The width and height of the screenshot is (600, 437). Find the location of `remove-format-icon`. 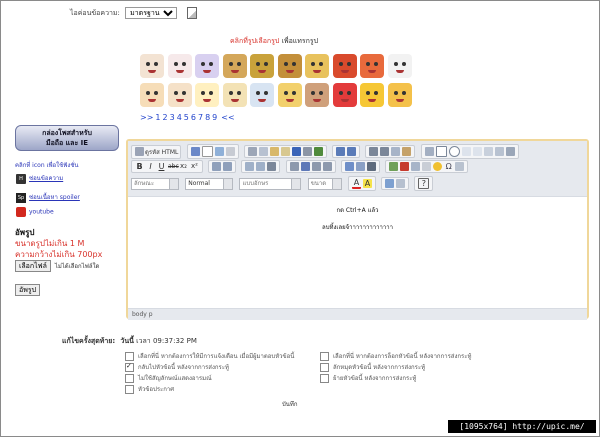

remove-format-icon is located at coordinates (407, 151).